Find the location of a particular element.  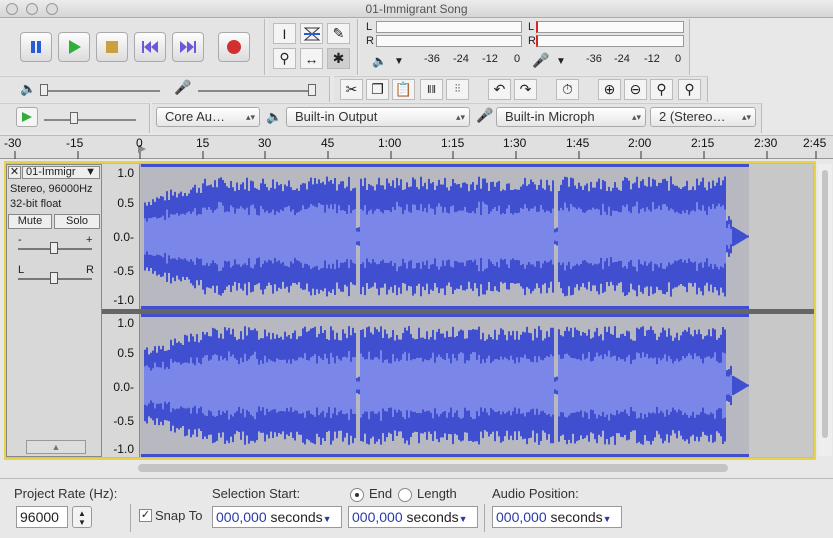

scissors-icon: ✂ is located at coordinates (351, 89).